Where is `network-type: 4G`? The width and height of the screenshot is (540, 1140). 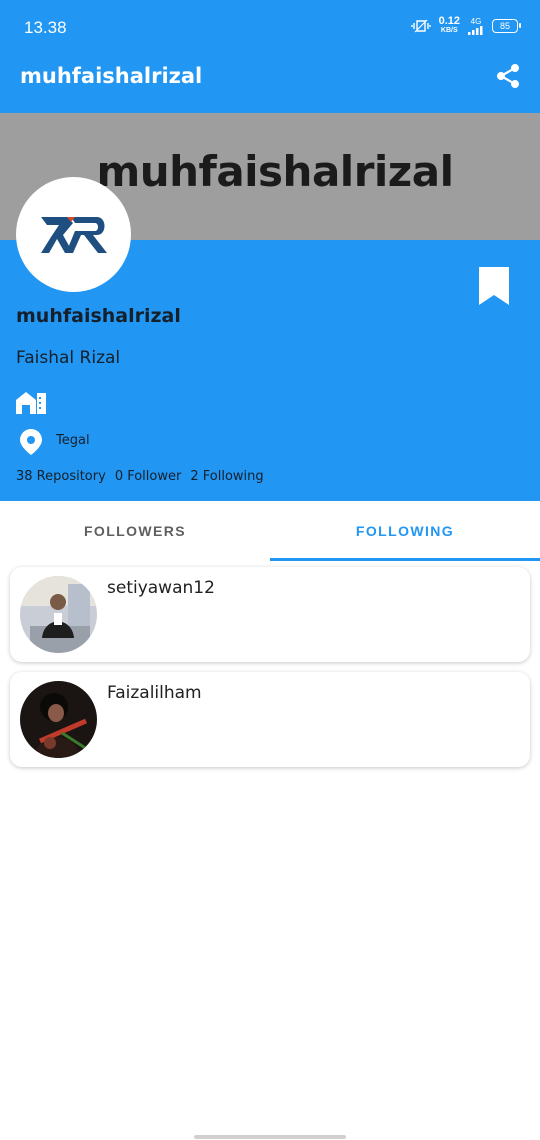
network-type: 4G is located at coordinates (476, 21).